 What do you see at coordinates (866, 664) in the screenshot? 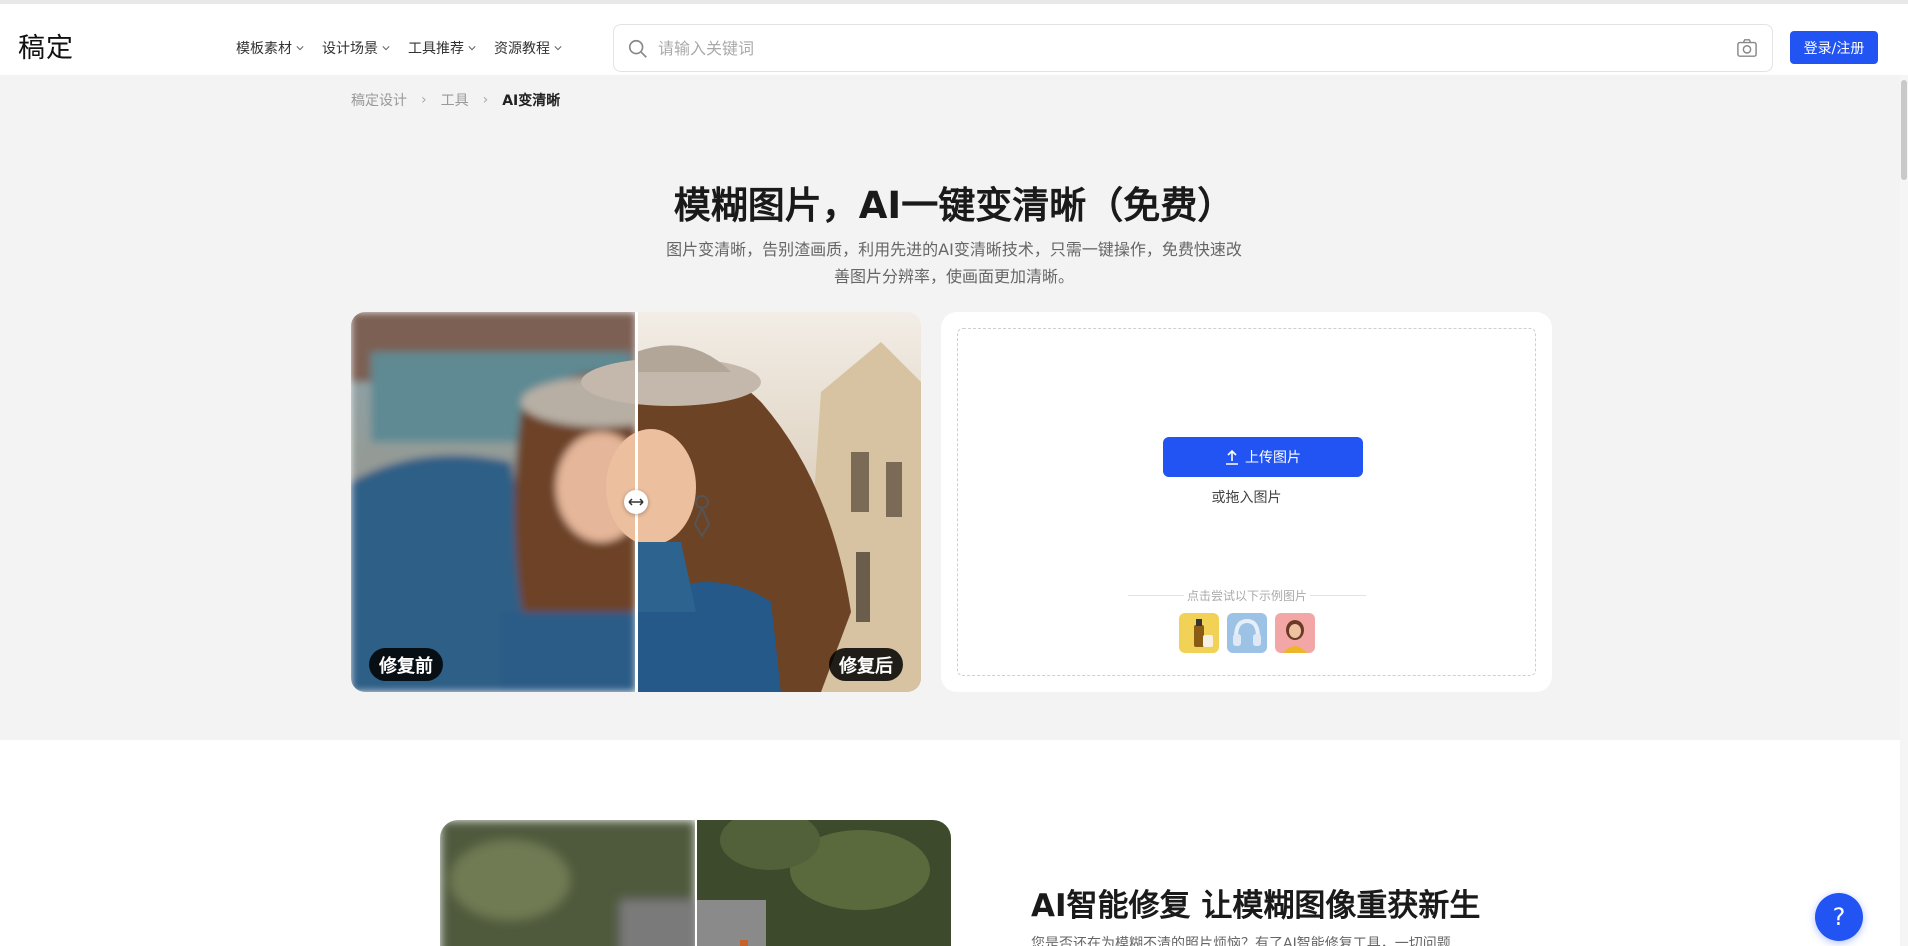
I see `after-label: 修复后` at bounding box center [866, 664].